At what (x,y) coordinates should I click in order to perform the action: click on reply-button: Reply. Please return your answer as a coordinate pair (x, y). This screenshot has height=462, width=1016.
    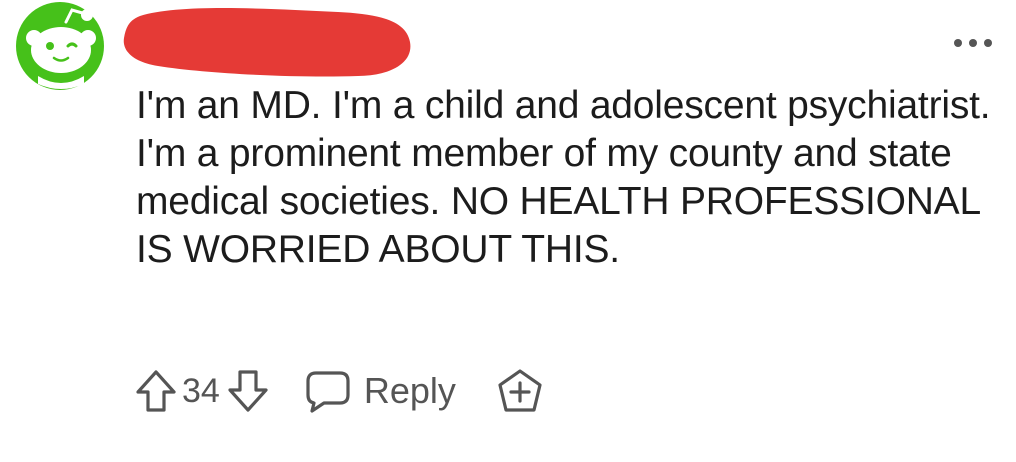
    Looking at the image, I should click on (380, 391).